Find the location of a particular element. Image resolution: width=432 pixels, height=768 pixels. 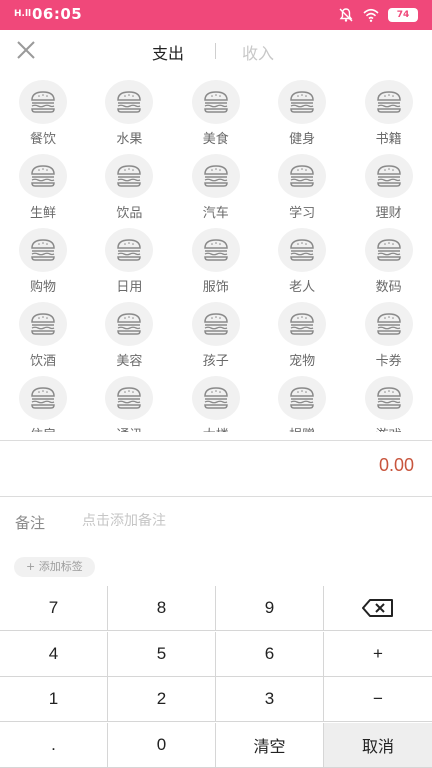

category-item: 卡券 is located at coordinates (389, 339).